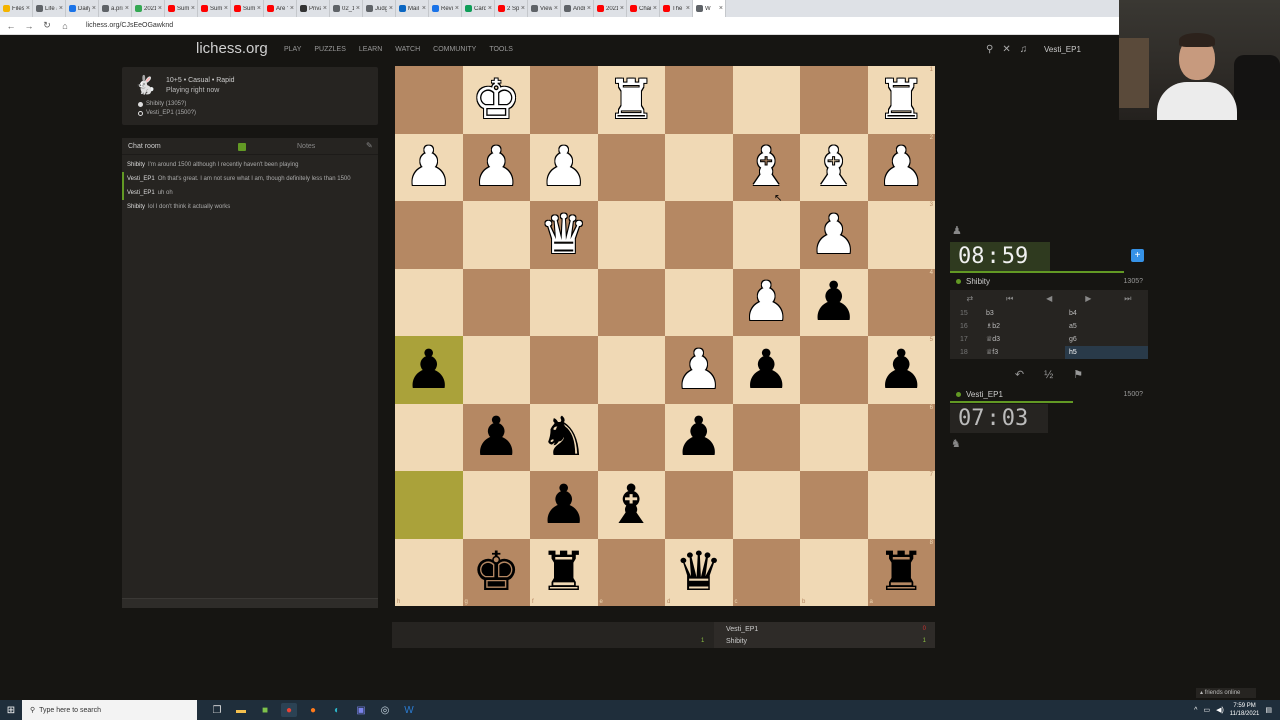 This screenshot has height=720, width=1280. Describe the element at coordinates (65, 26) in the screenshot. I see `home-icon: ⌂` at that location.